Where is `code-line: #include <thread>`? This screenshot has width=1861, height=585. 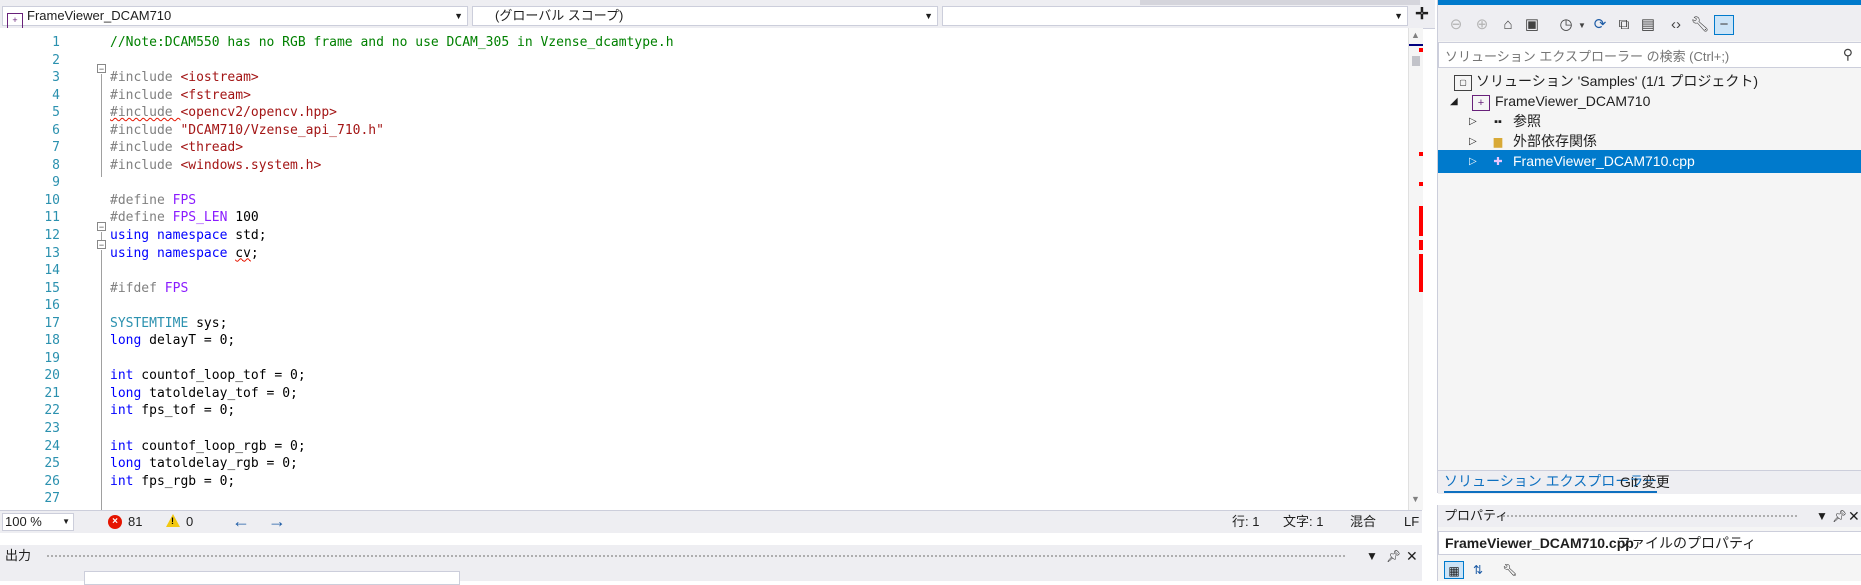
code-line: #include <thread> is located at coordinates (392, 148).